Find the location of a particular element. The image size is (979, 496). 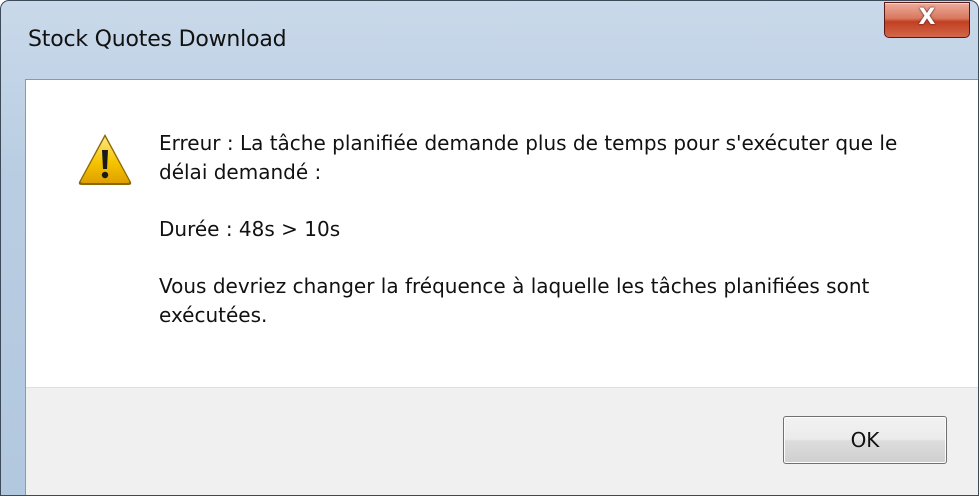

ok-button: OK is located at coordinates (865, 440).